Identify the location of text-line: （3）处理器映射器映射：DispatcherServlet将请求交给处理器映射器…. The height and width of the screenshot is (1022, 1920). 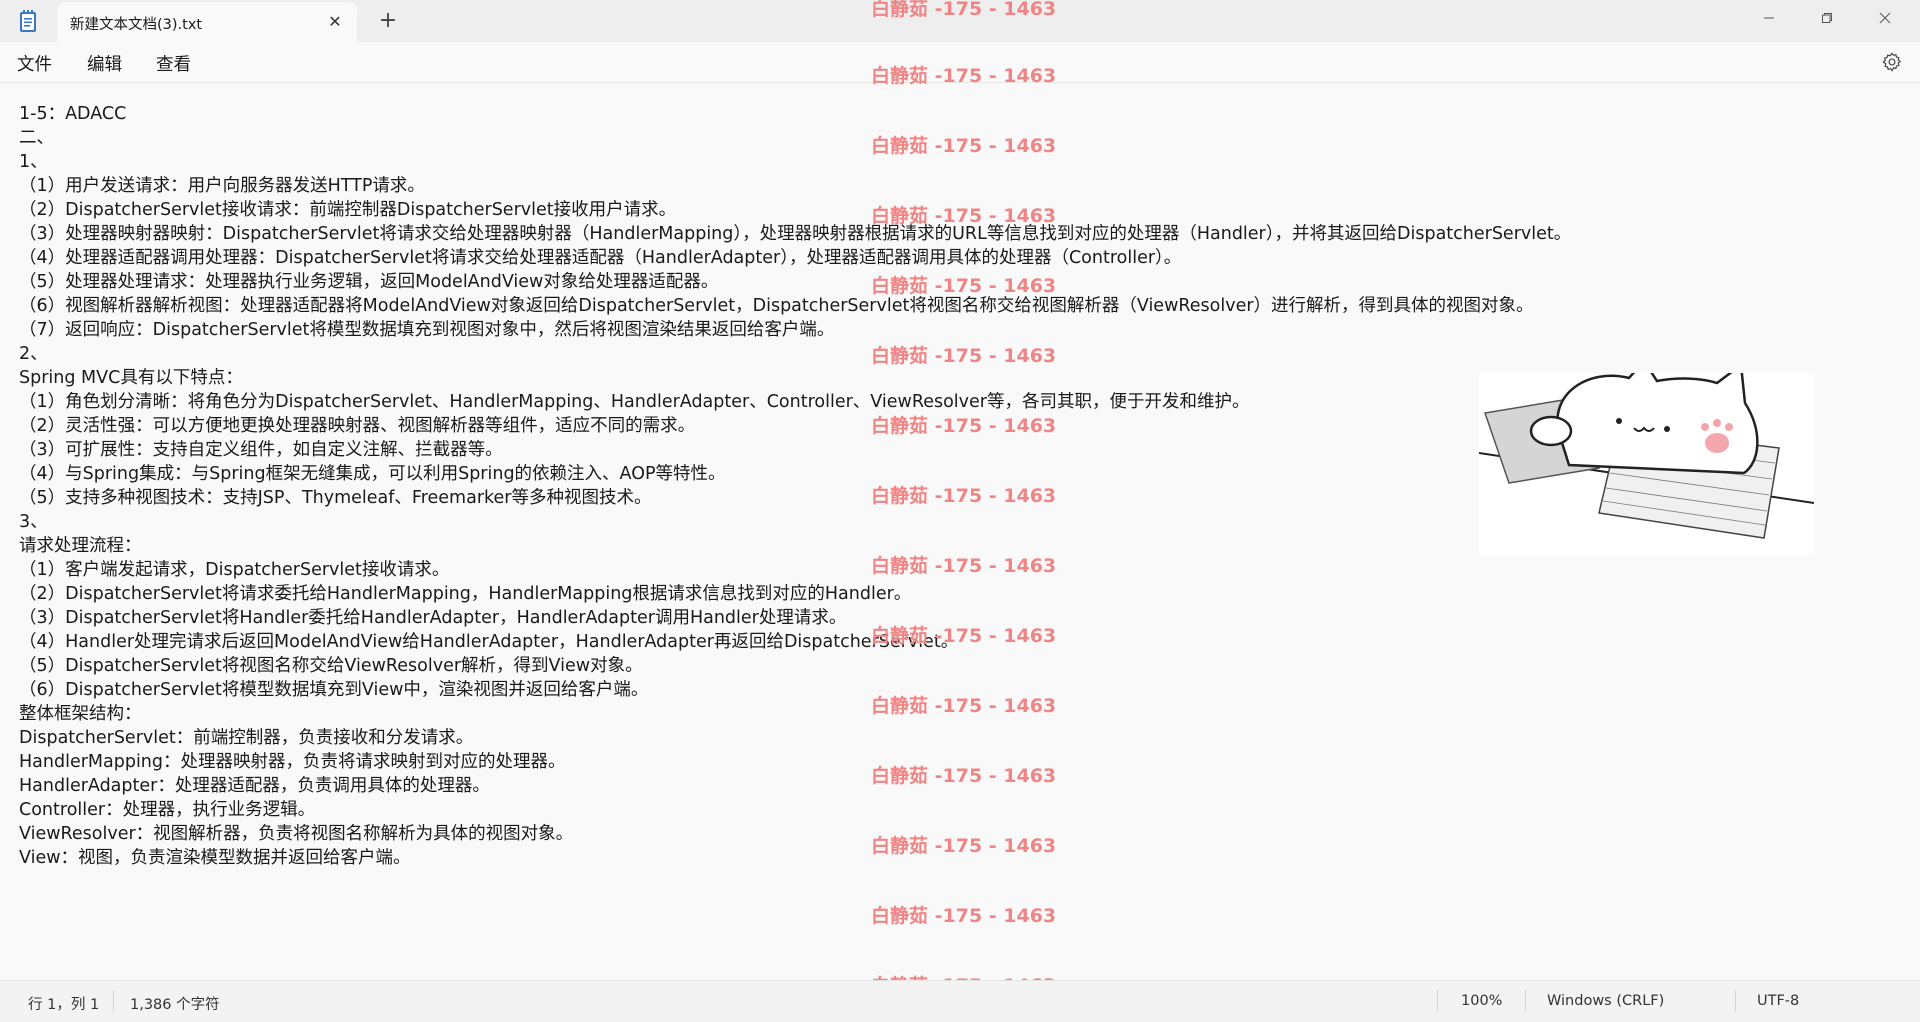
(795, 234).